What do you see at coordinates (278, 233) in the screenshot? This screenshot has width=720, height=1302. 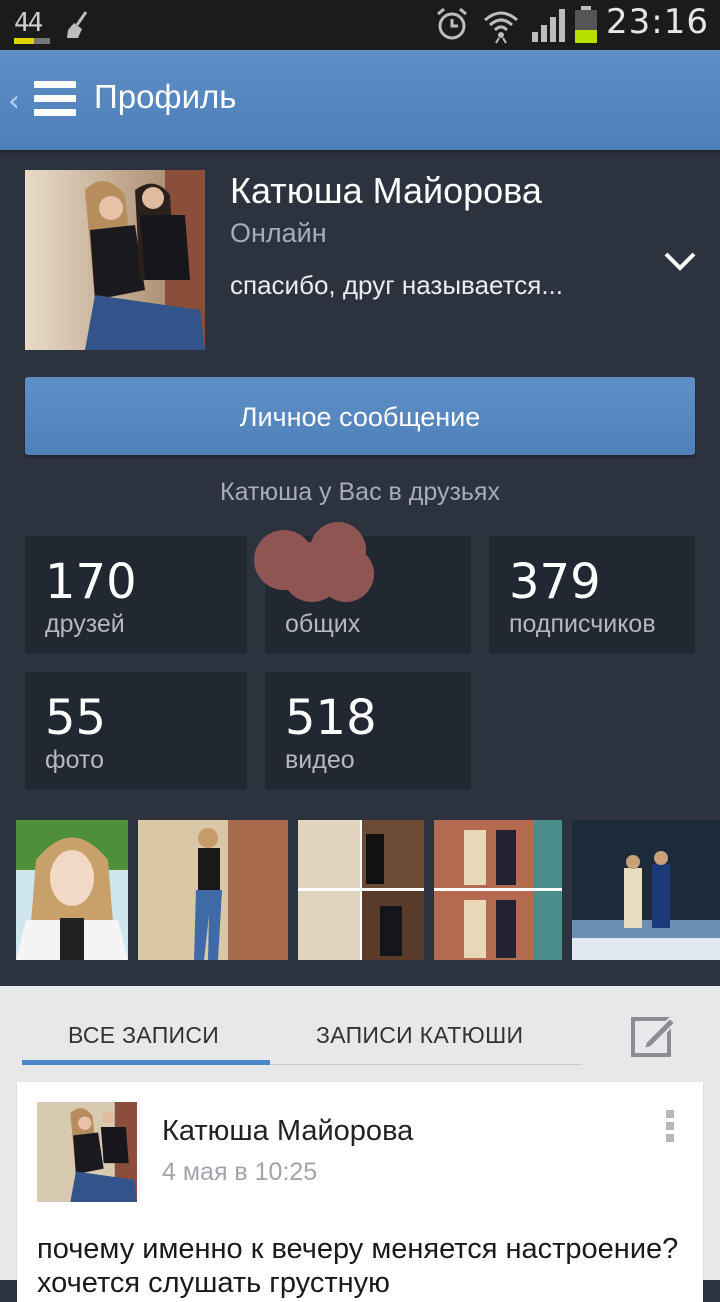 I see `presence-status: Онлайн` at bounding box center [278, 233].